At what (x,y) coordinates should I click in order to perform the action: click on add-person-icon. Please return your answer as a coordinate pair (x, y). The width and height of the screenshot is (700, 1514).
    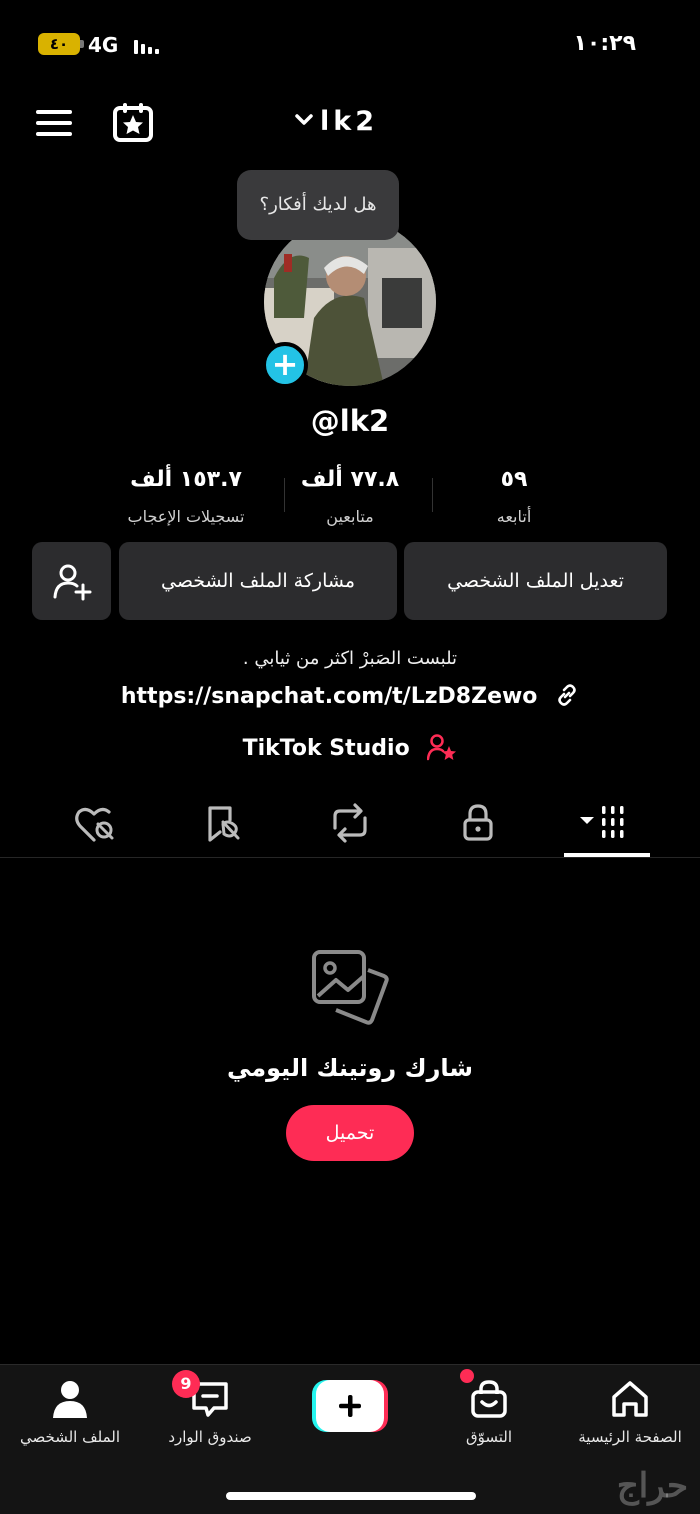
    Looking at the image, I should click on (72, 582).